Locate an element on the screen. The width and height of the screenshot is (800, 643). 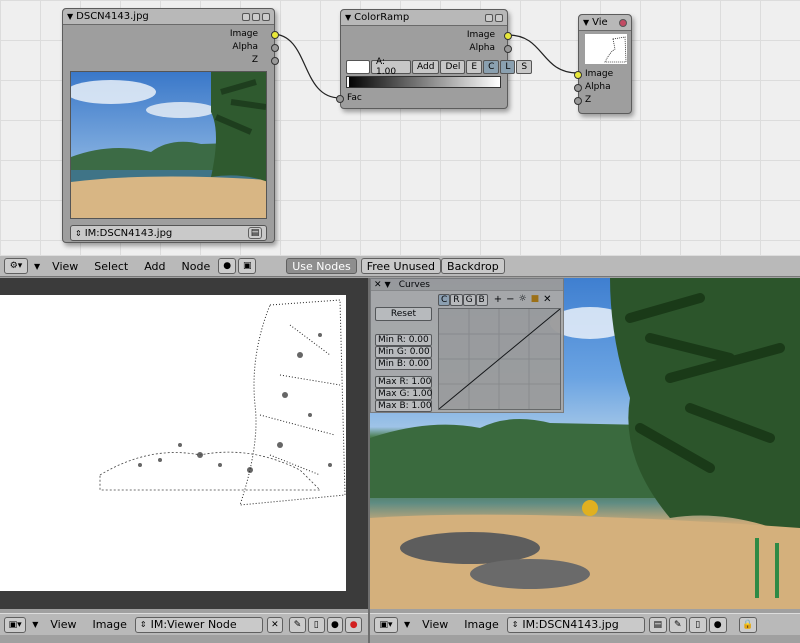
image-datablock-select: ⇕ IM:DSCN4143.jpg ▤ is located at coordinates (168, 233).